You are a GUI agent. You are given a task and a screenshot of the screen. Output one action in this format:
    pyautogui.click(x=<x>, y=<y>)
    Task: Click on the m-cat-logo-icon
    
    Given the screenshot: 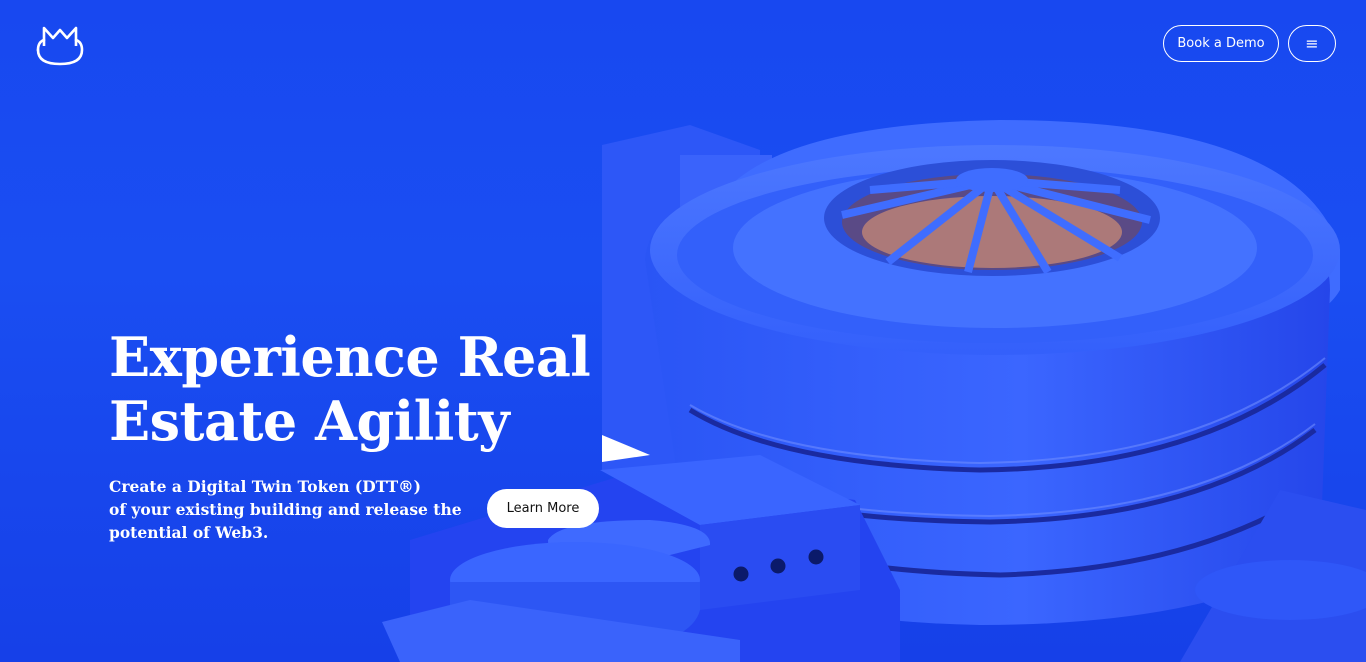 What is the action you would take?
    pyautogui.click(x=60, y=44)
    